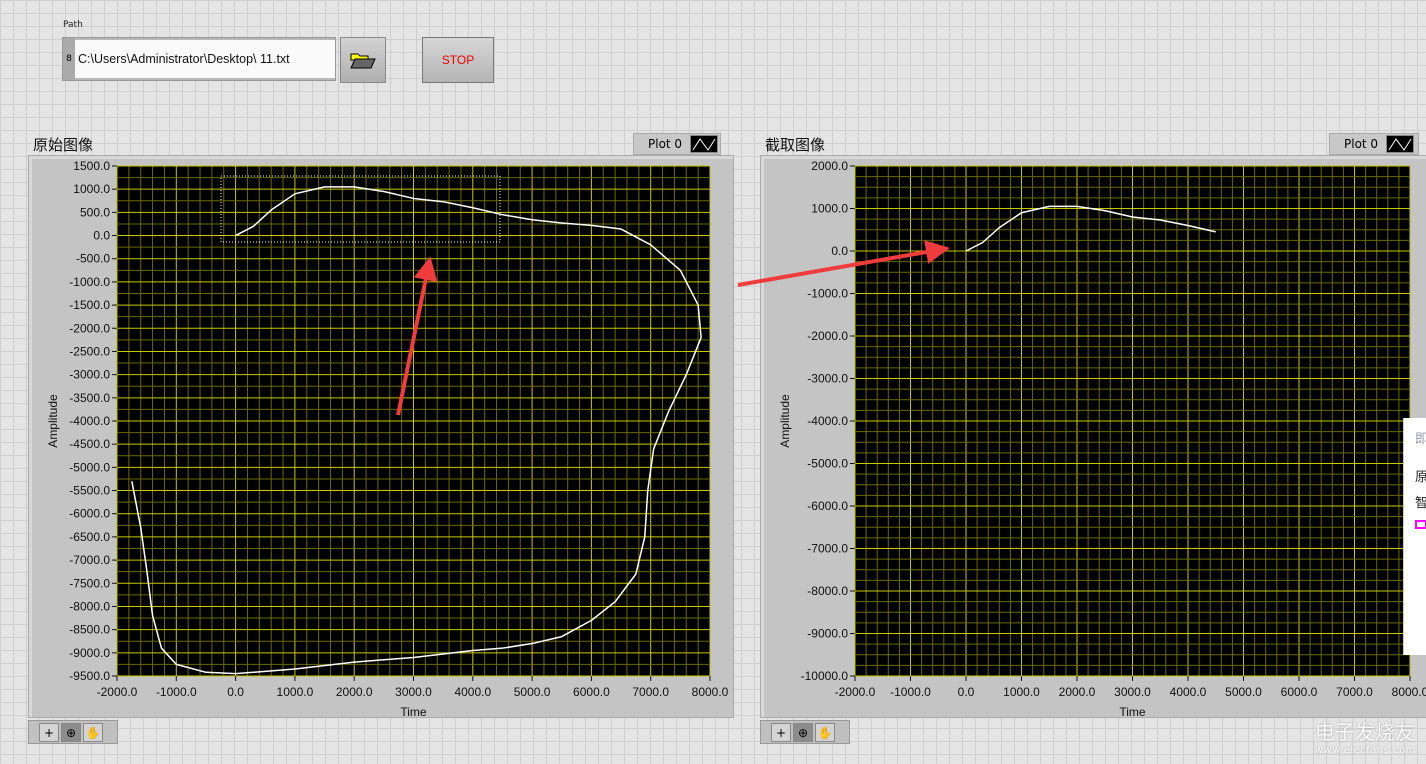 This screenshot has width=1426, height=764. I want to click on browse-button, so click(363, 60).